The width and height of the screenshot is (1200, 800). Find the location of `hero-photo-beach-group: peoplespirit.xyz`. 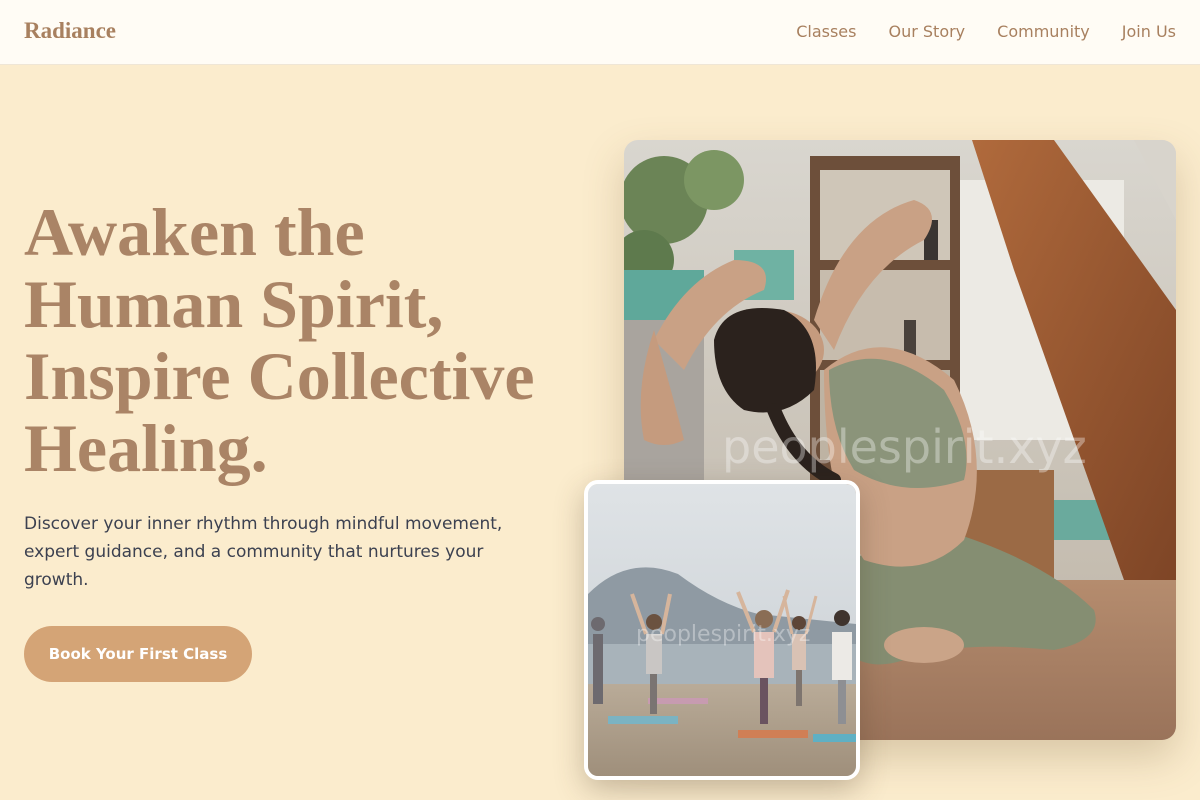

hero-photo-beach-group: peoplespirit.xyz is located at coordinates (722, 630).